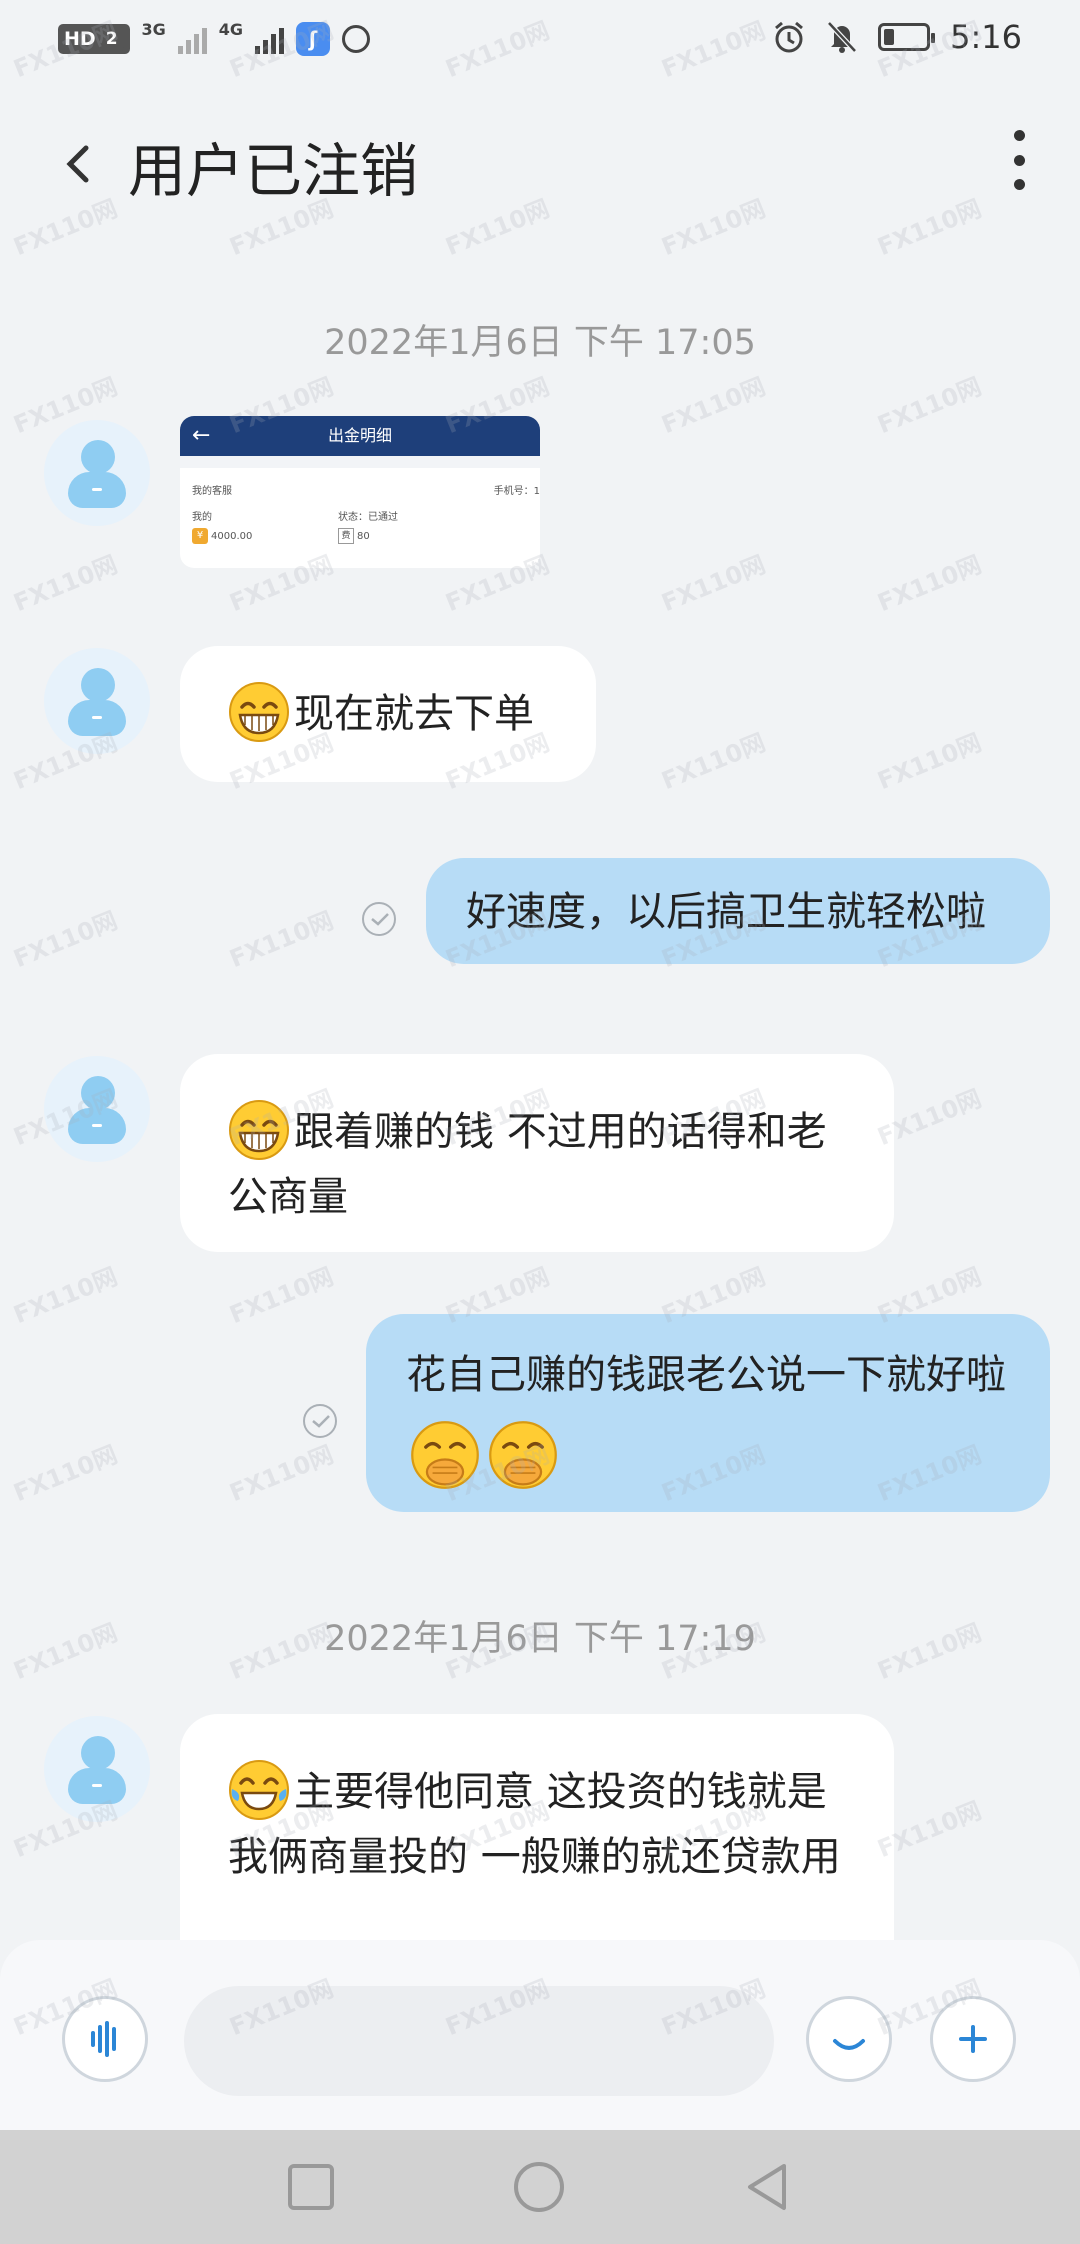 This screenshot has width=1080, height=2244. I want to click on system-nav-bar, so click(540, 2187).